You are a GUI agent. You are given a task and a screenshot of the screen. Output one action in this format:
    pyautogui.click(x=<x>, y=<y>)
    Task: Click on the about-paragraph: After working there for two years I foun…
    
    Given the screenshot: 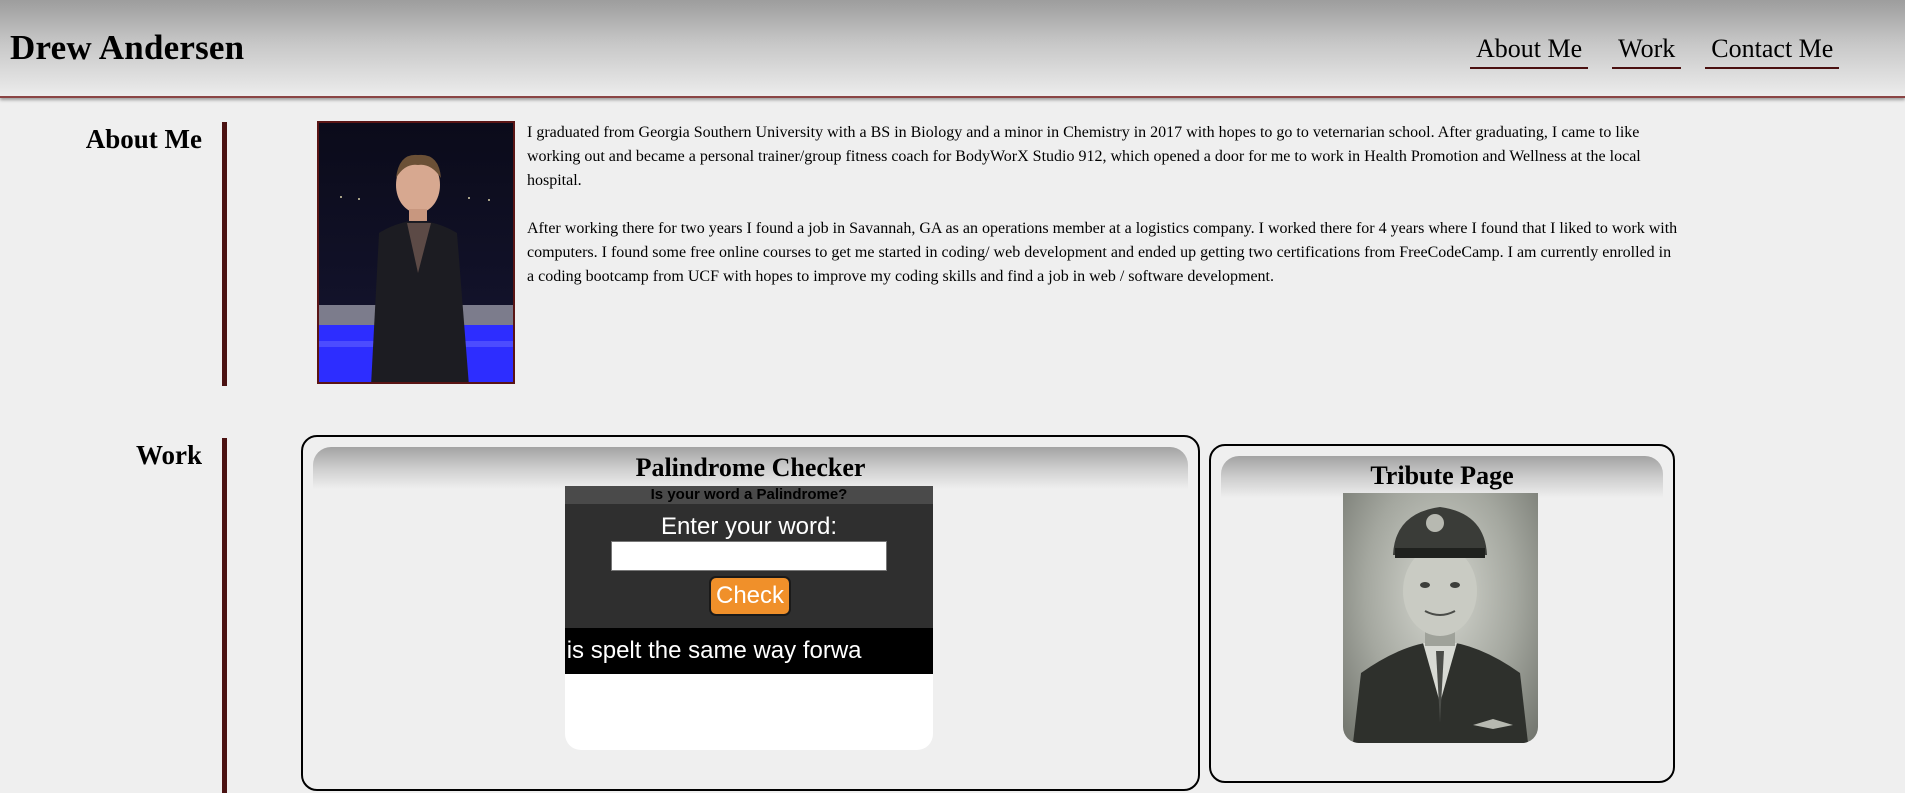 What is the action you would take?
    pyautogui.click(x=1102, y=252)
    